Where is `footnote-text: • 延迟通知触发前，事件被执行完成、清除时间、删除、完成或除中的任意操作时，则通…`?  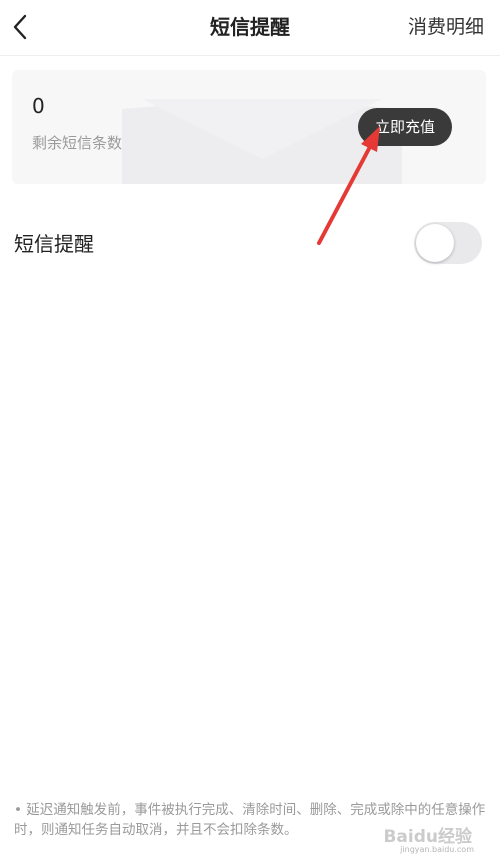
footnote-text: • 延迟通知触发前，事件被执行完成、清除时间、删除、完成或除中的任意操作时，则通… is located at coordinates (250, 820).